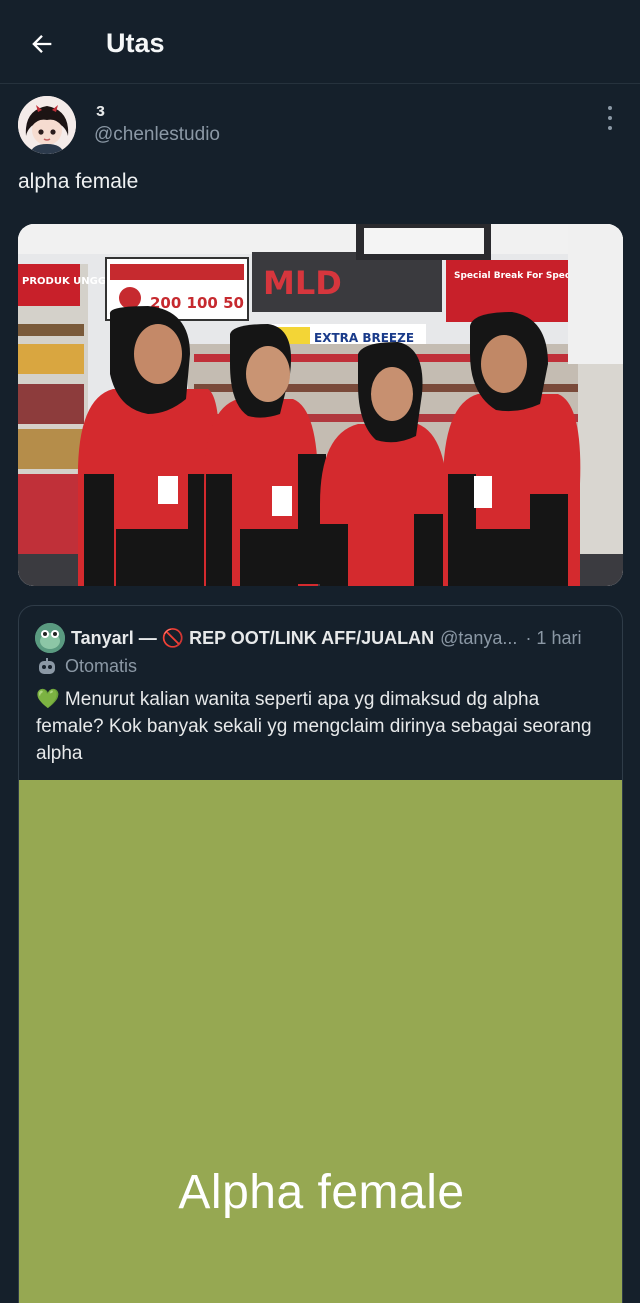 This screenshot has height=1303, width=640. Describe the element at coordinates (302, 283) in the screenshot. I see `svg-text: MLD` at that location.